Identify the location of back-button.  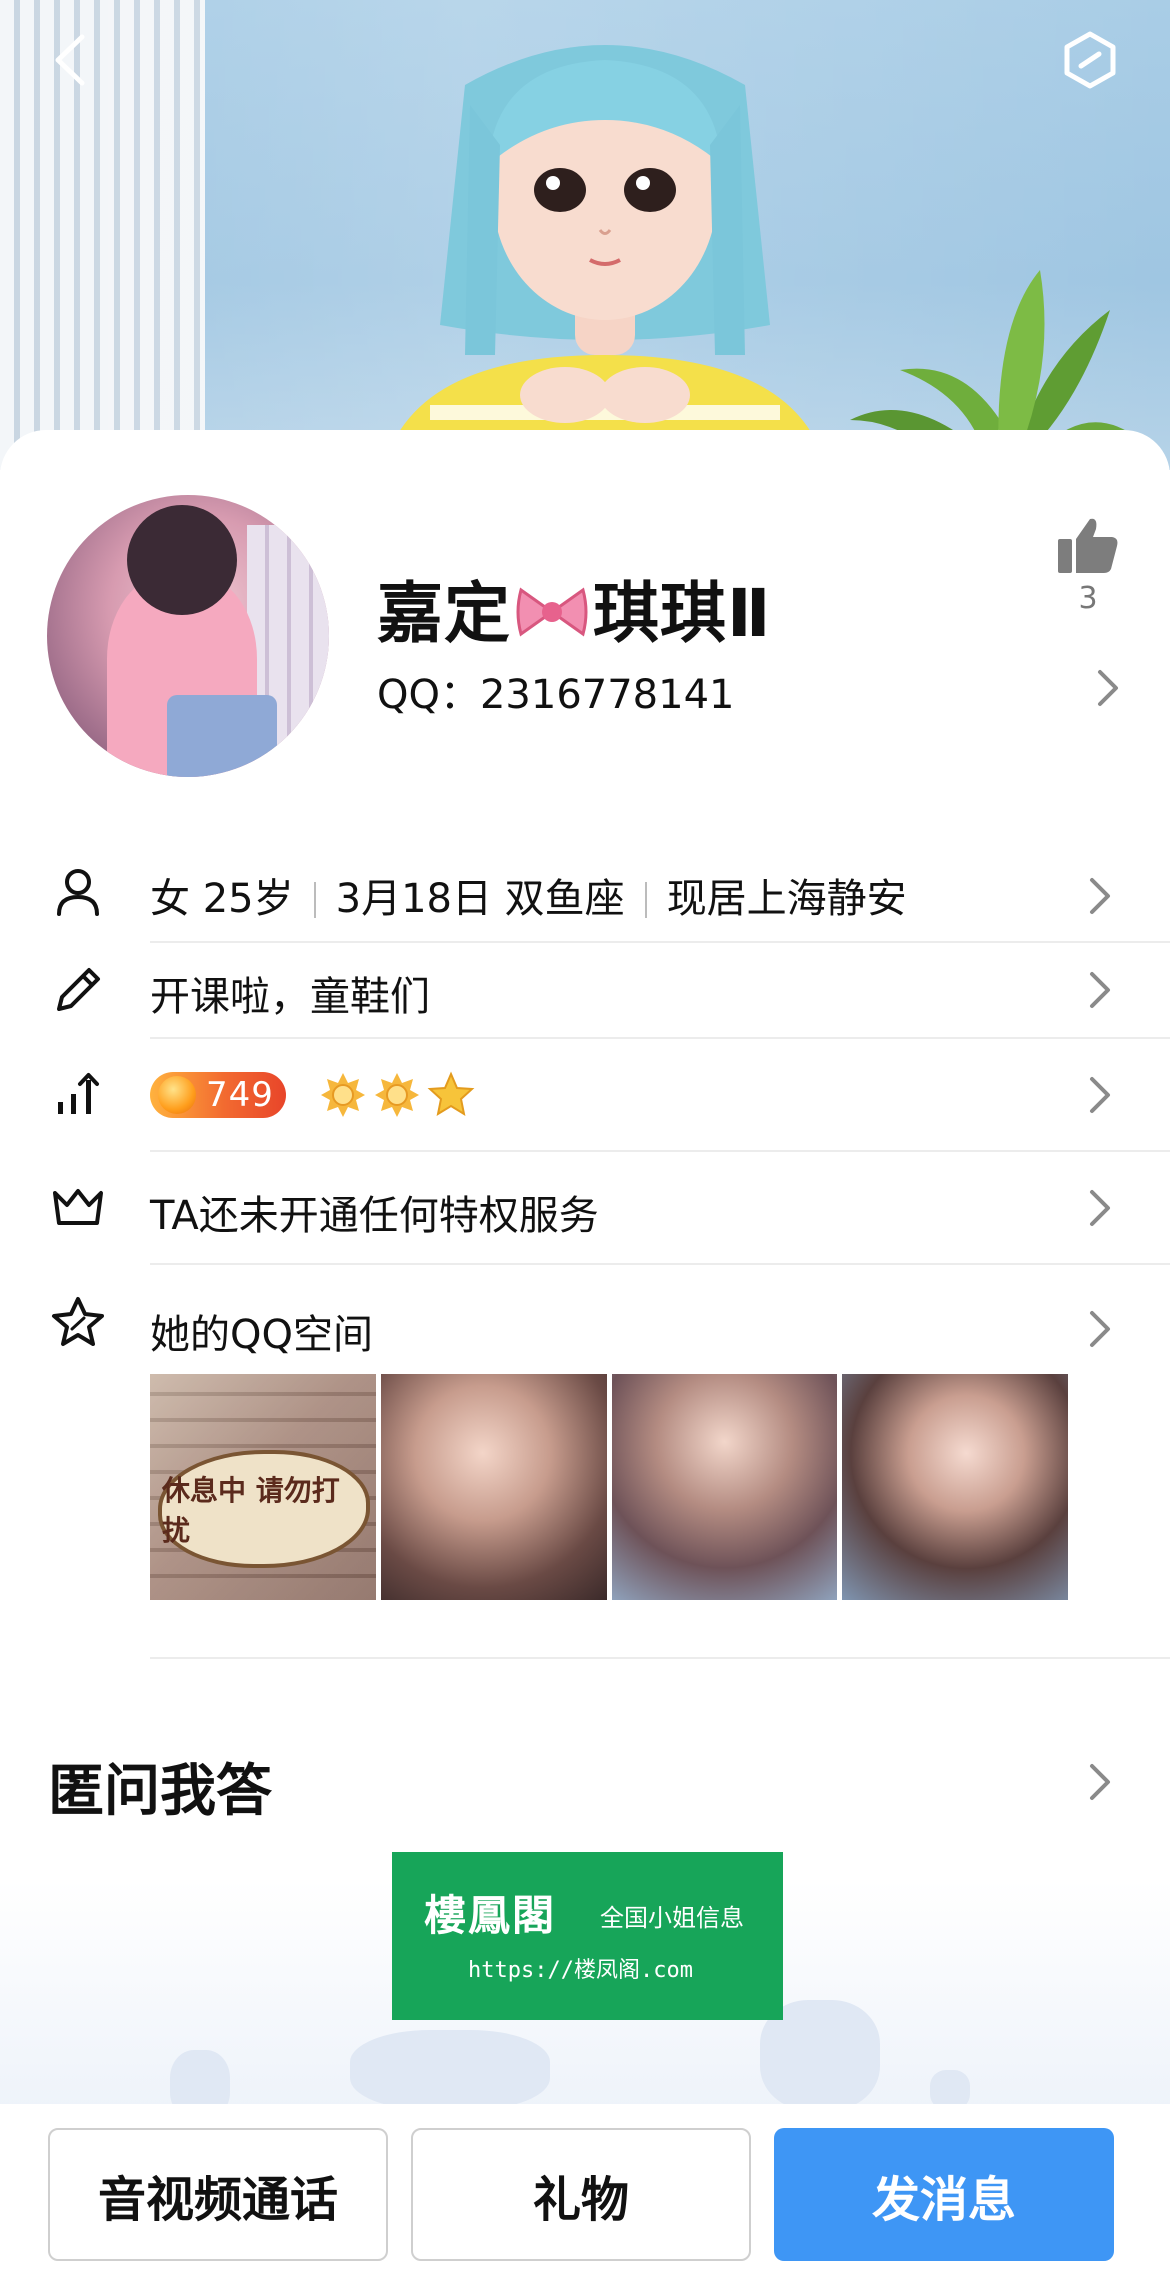
(70, 60).